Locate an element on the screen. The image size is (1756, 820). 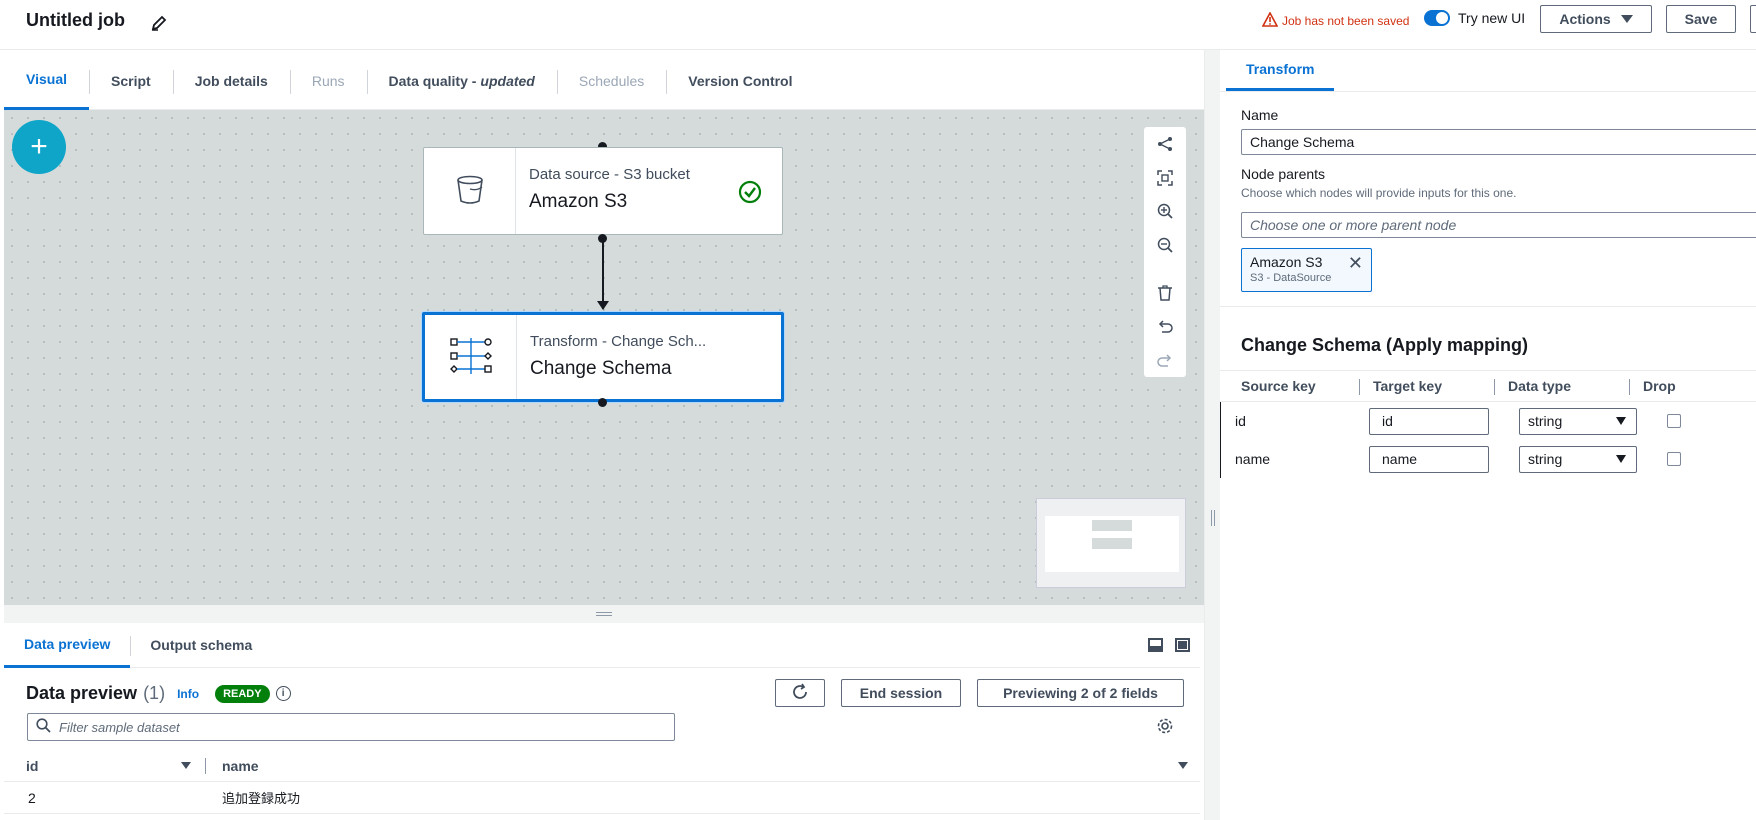
table-row: 2 追加登録成功 is located at coordinates (602, 798).